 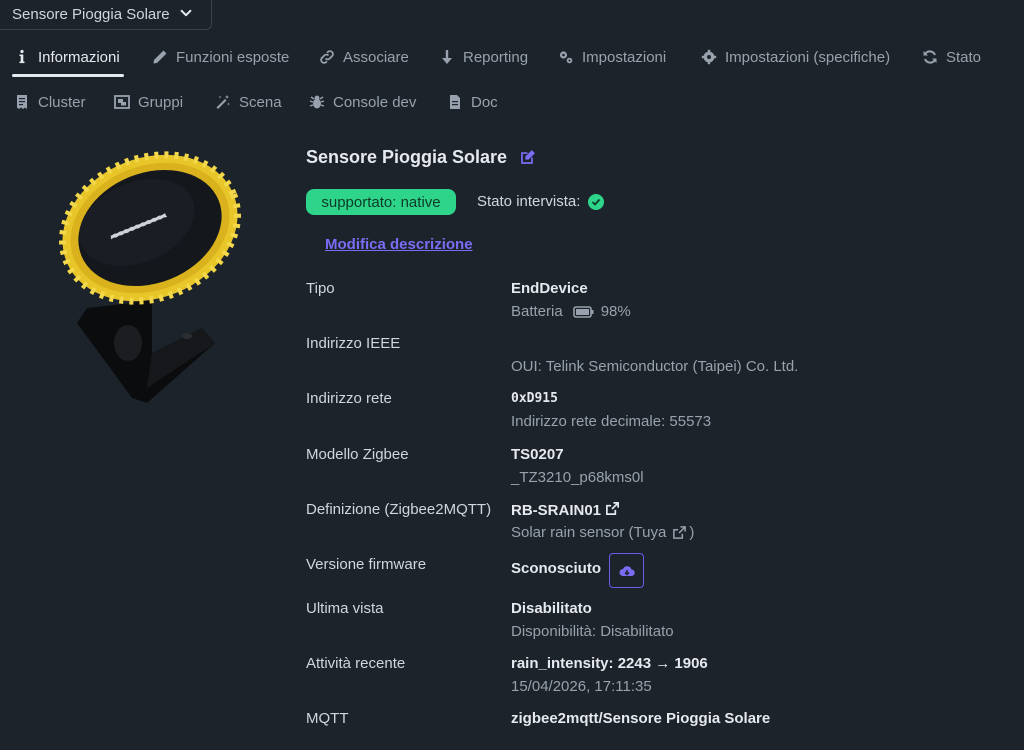 What do you see at coordinates (795, 57) in the screenshot?
I see `tab-impostazioni-specifiche: Impostazioni (specifiche)` at bounding box center [795, 57].